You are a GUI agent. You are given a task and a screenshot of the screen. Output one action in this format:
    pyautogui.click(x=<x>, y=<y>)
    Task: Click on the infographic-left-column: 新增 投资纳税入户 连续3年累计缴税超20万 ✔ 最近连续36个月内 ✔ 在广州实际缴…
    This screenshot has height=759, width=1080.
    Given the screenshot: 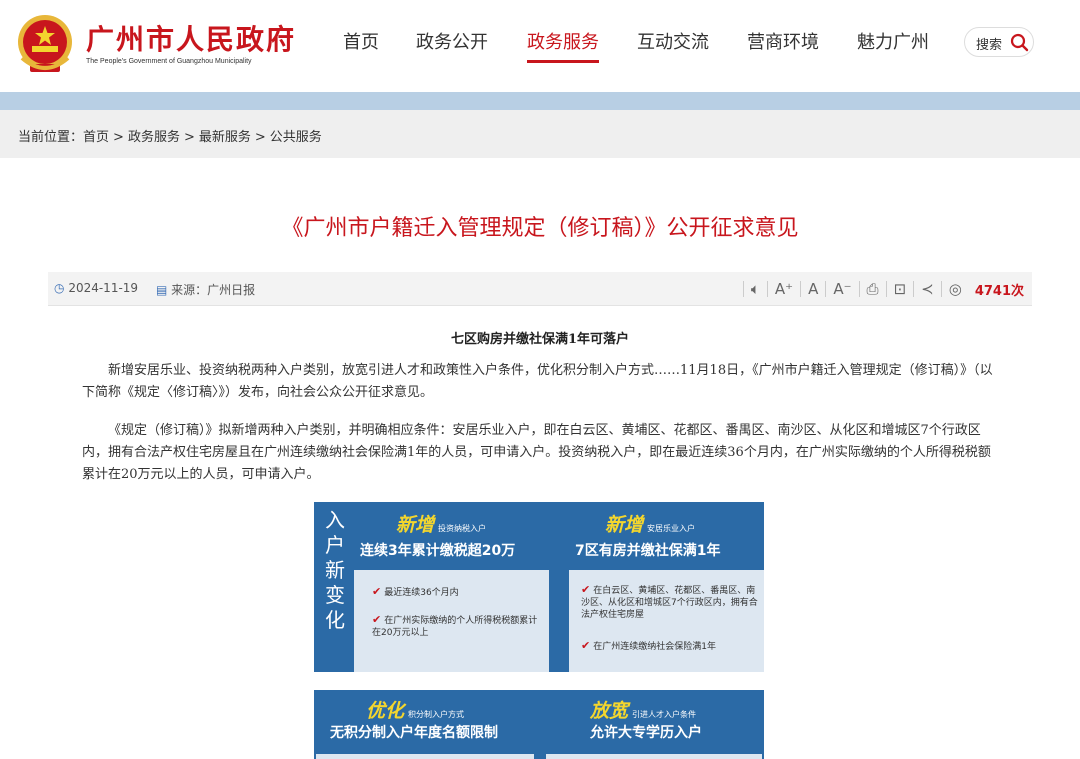 What is the action you would take?
    pyautogui.click(x=454, y=587)
    